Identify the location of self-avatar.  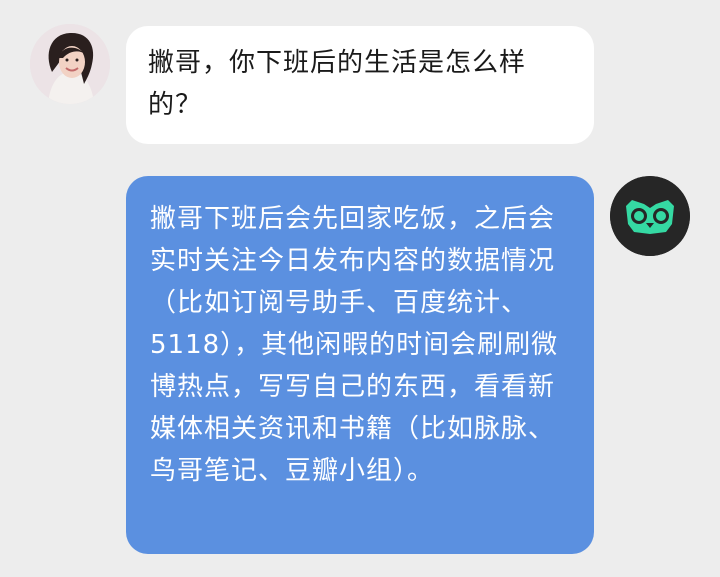
(650, 216).